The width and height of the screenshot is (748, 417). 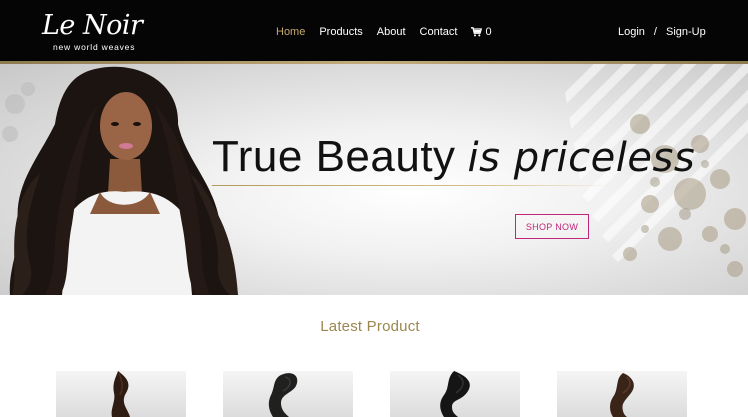 I want to click on nav-home: Home, so click(x=290, y=32).